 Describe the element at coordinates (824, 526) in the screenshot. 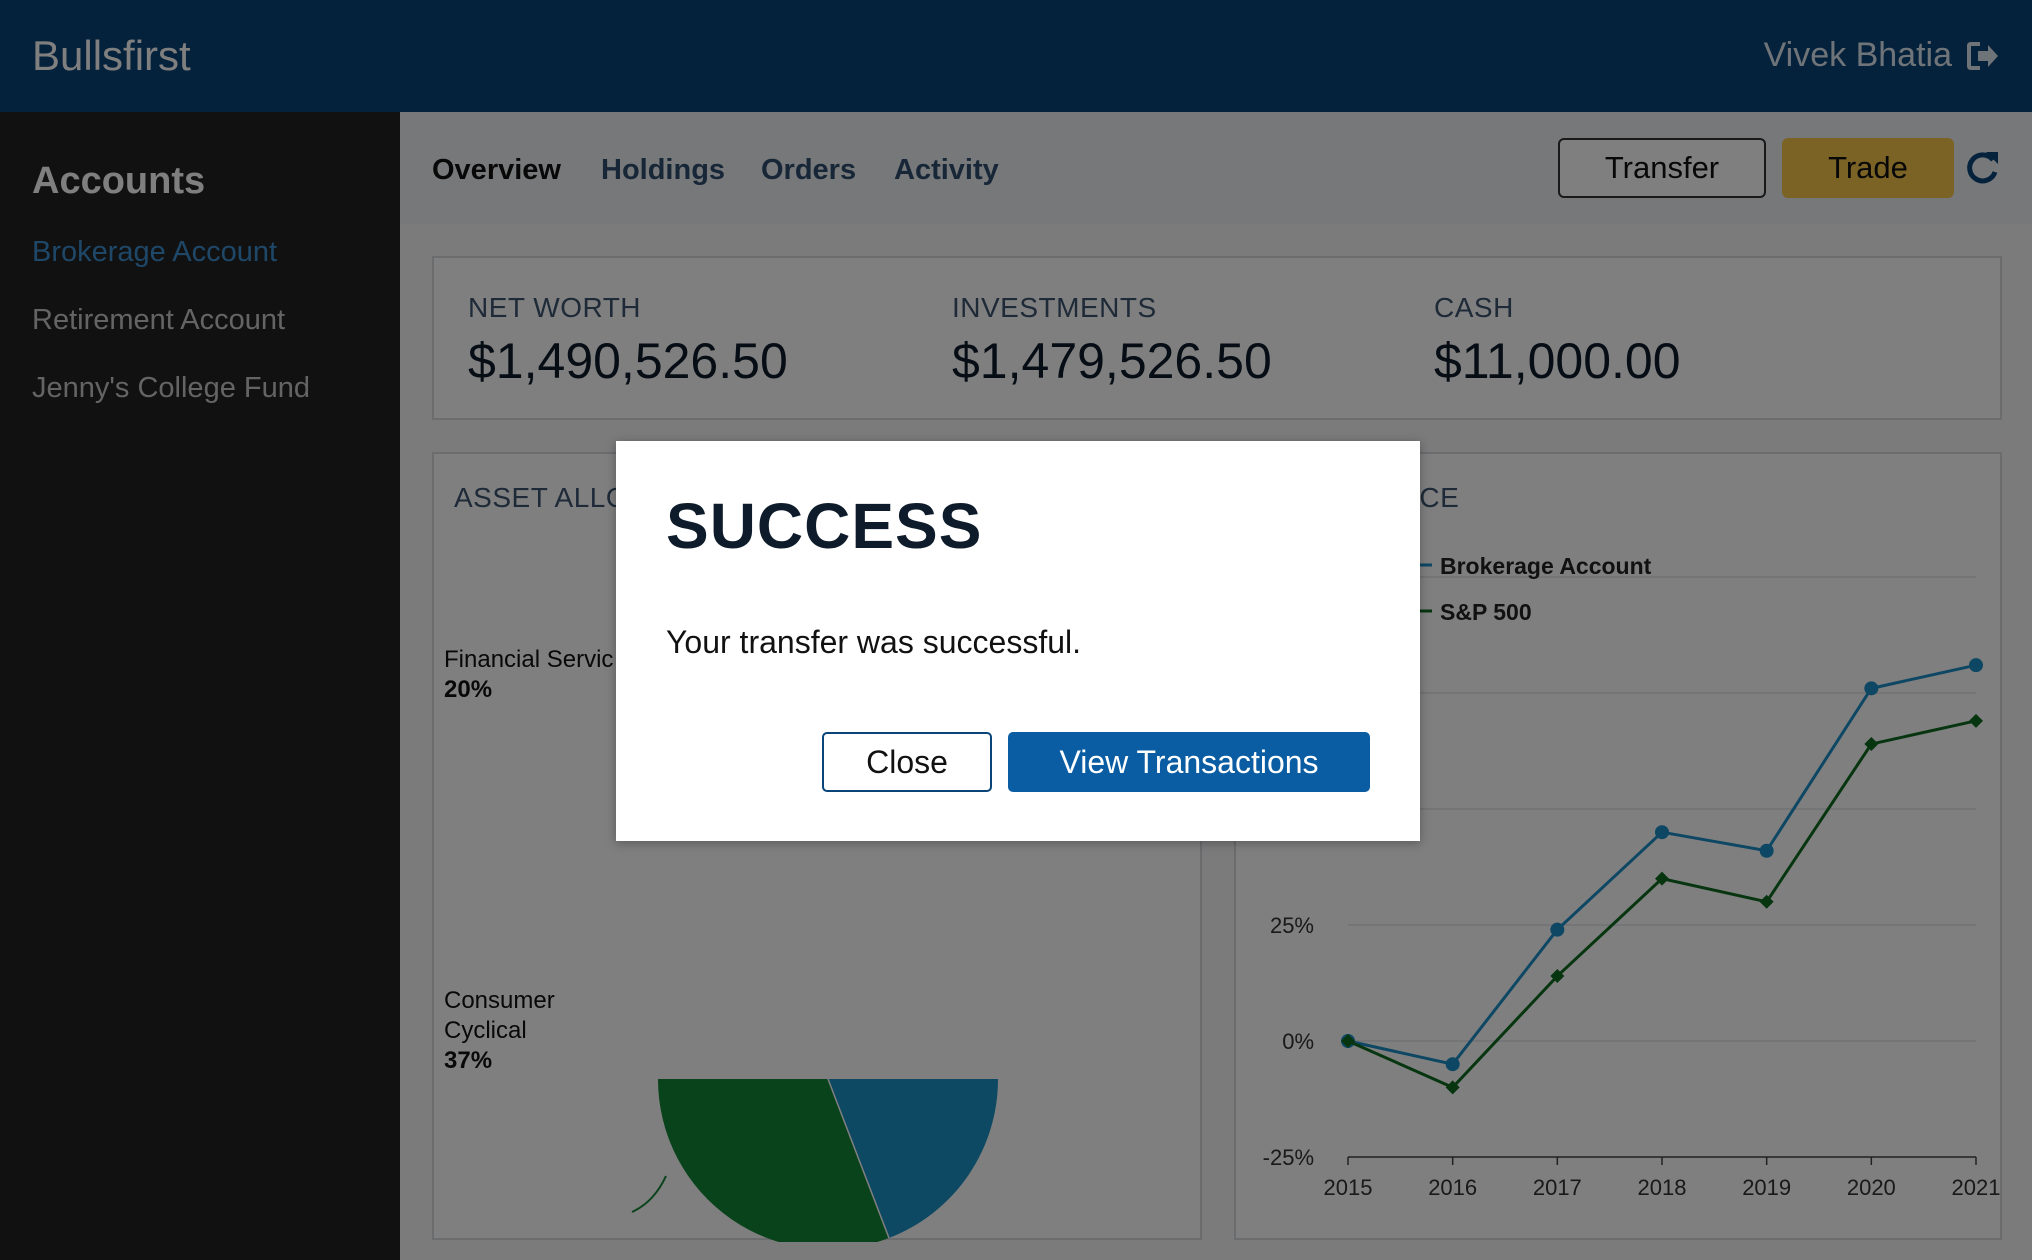

I see `dialog-title: SUCCESS` at that location.